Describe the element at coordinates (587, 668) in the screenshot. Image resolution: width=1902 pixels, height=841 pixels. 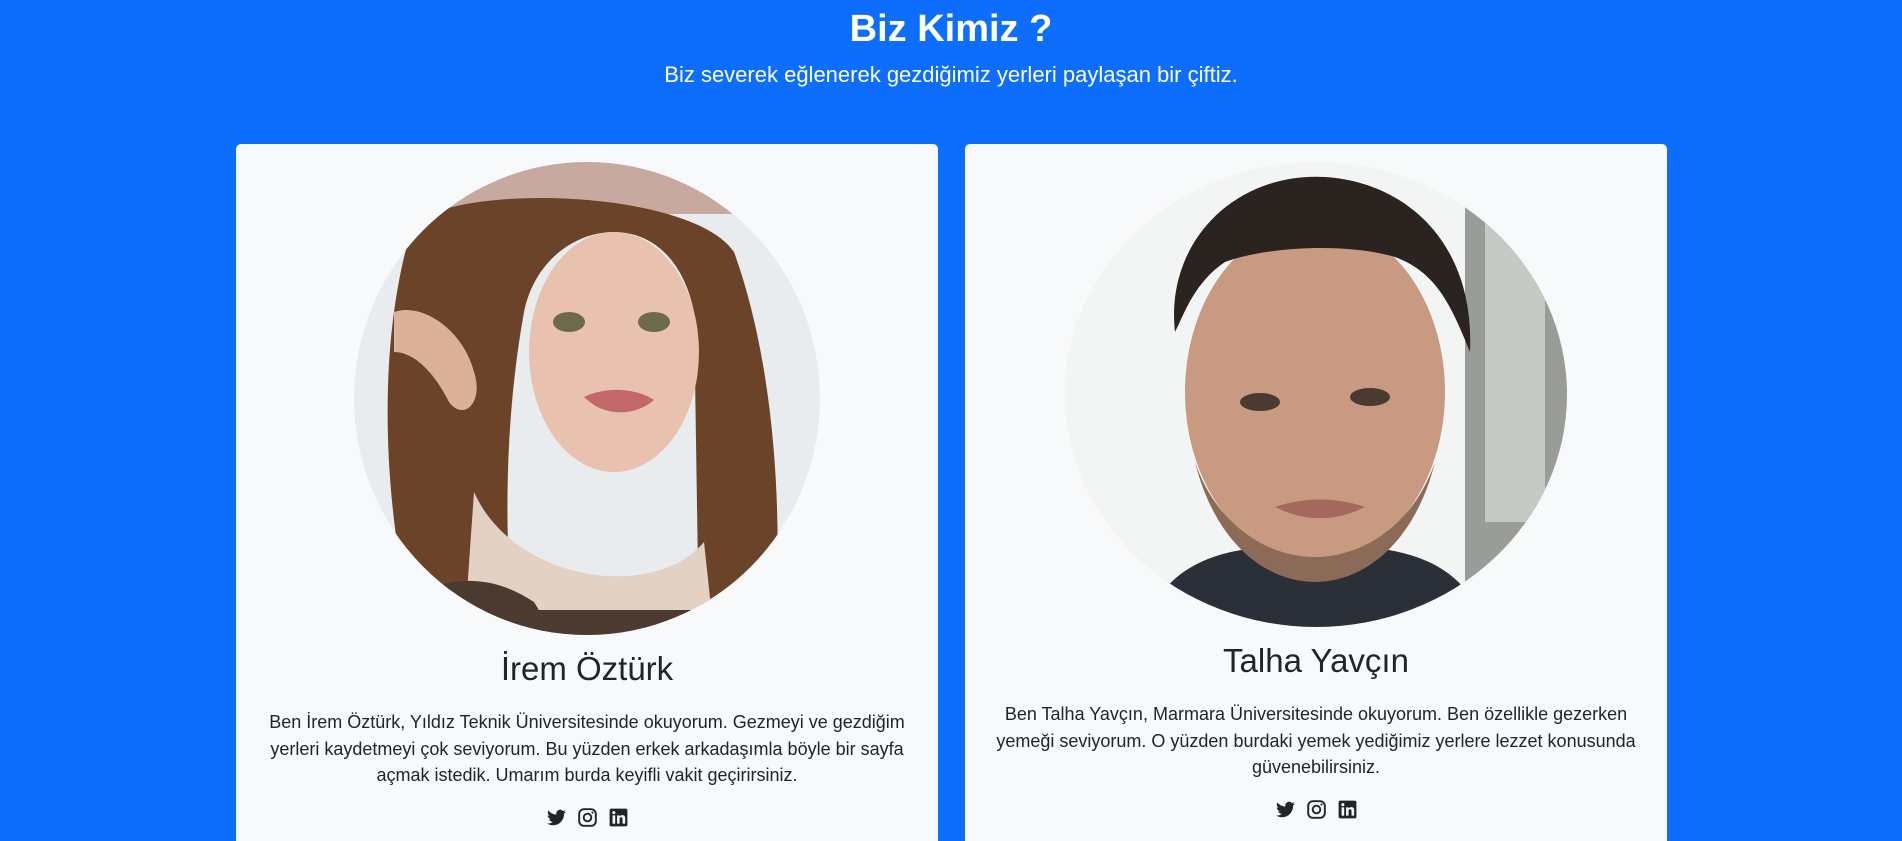
I see `member-name: İrem Öztürk` at that location.